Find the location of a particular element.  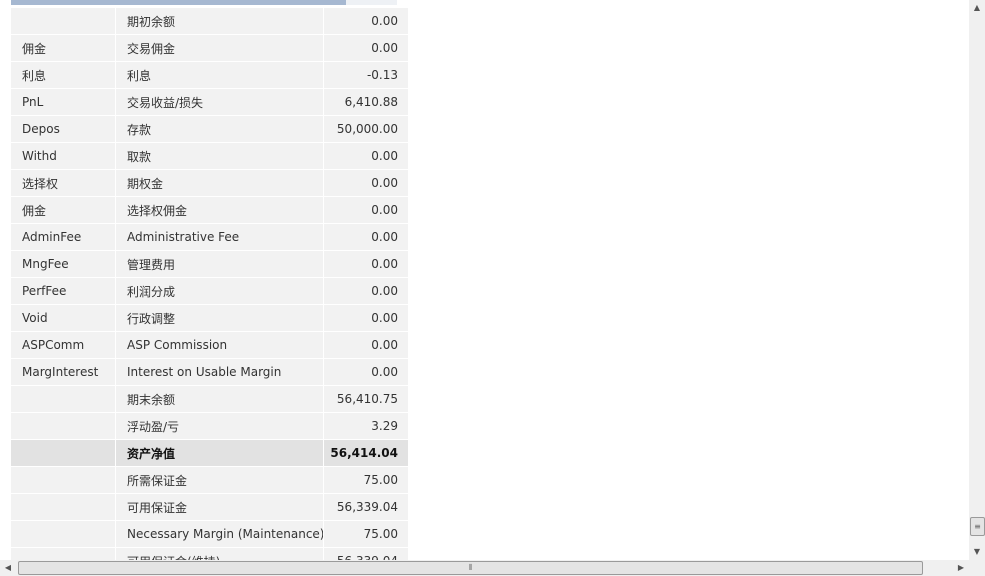

table-row: 佣金 交易佣金 0.00 is located at coordinates (209, 48).